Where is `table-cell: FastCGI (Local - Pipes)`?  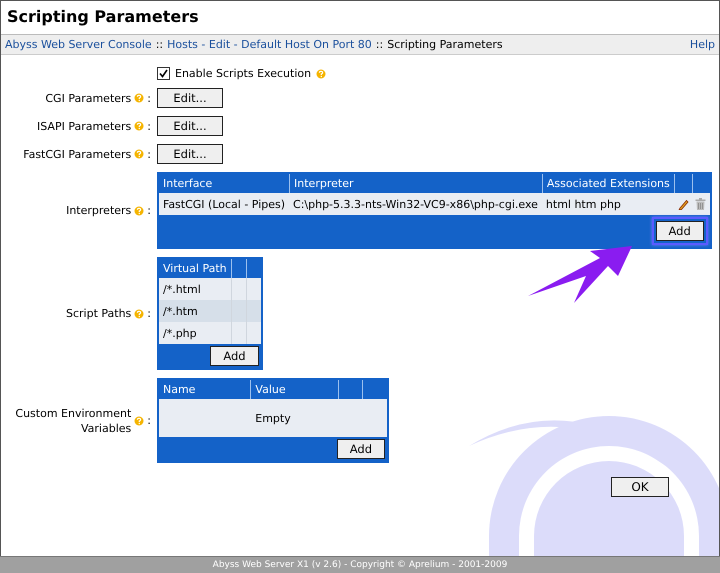 table-cell: FastCGI (Local - Pipes) is located at coordinates (224, 204).